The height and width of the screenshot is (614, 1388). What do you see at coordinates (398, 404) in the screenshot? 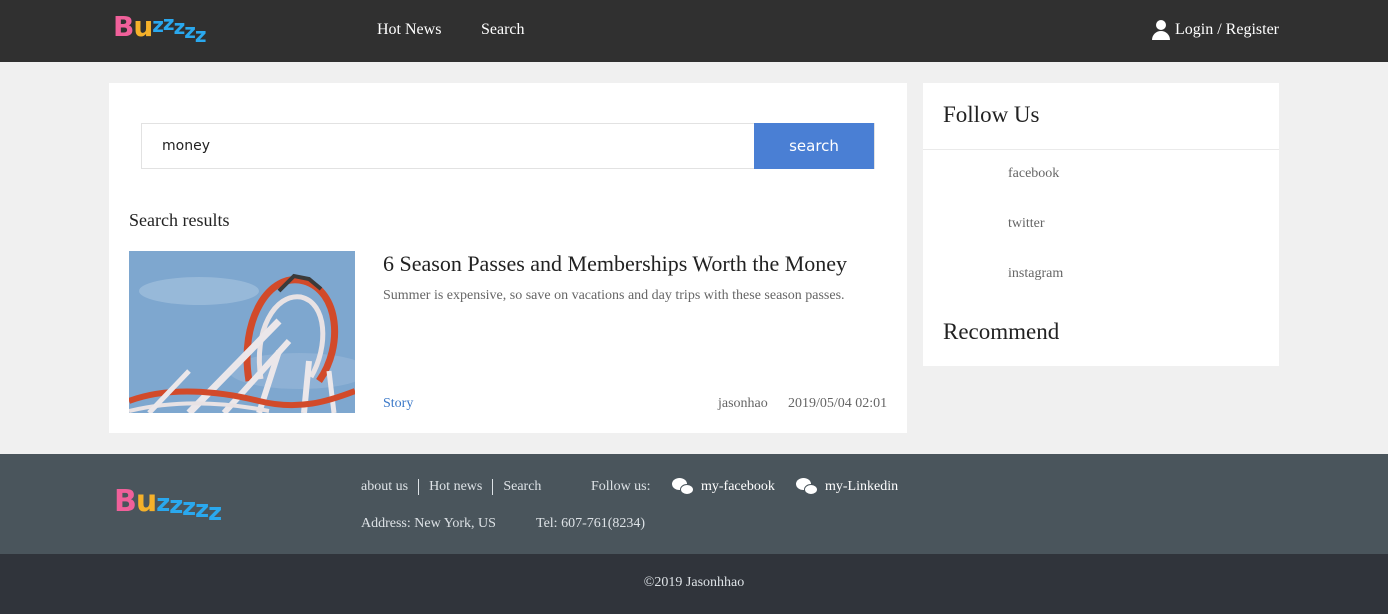
I see `article-category-tag: Story` at bounding box center [398, 404].